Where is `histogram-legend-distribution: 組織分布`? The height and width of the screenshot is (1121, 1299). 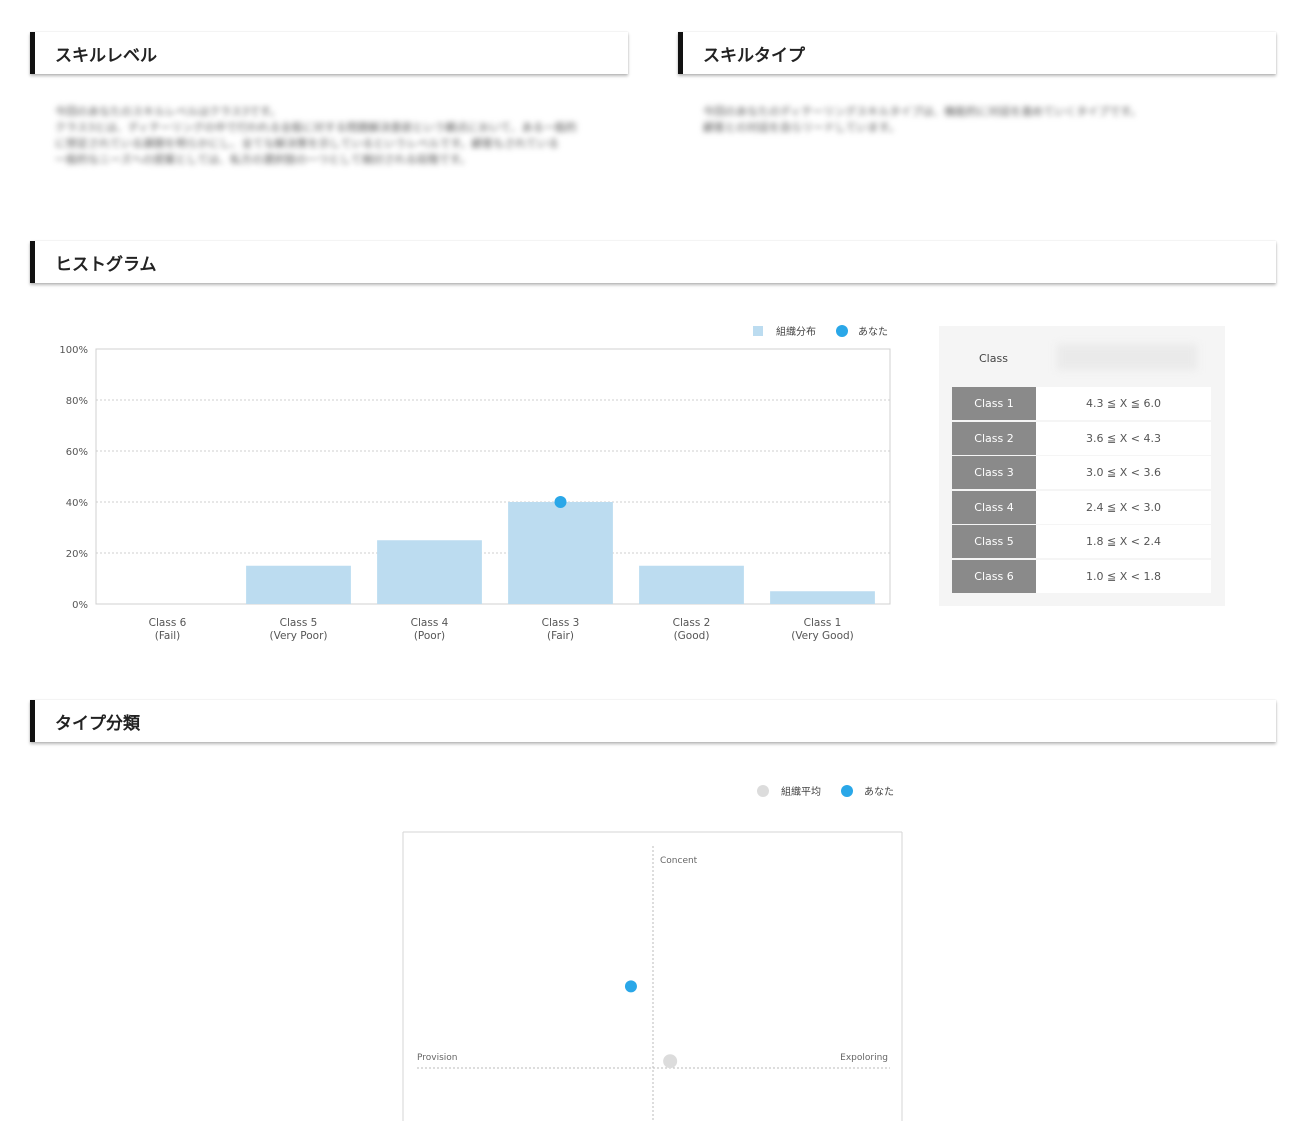
histogram-legend-distribution: 組織分布 is located at coordinates (784, 330).